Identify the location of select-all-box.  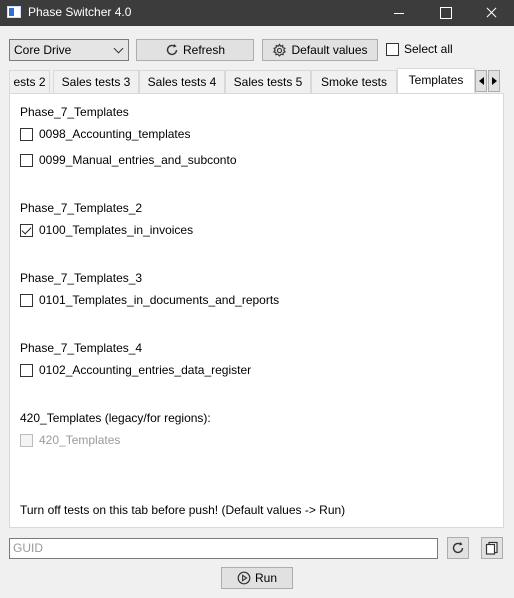
(392, 49).